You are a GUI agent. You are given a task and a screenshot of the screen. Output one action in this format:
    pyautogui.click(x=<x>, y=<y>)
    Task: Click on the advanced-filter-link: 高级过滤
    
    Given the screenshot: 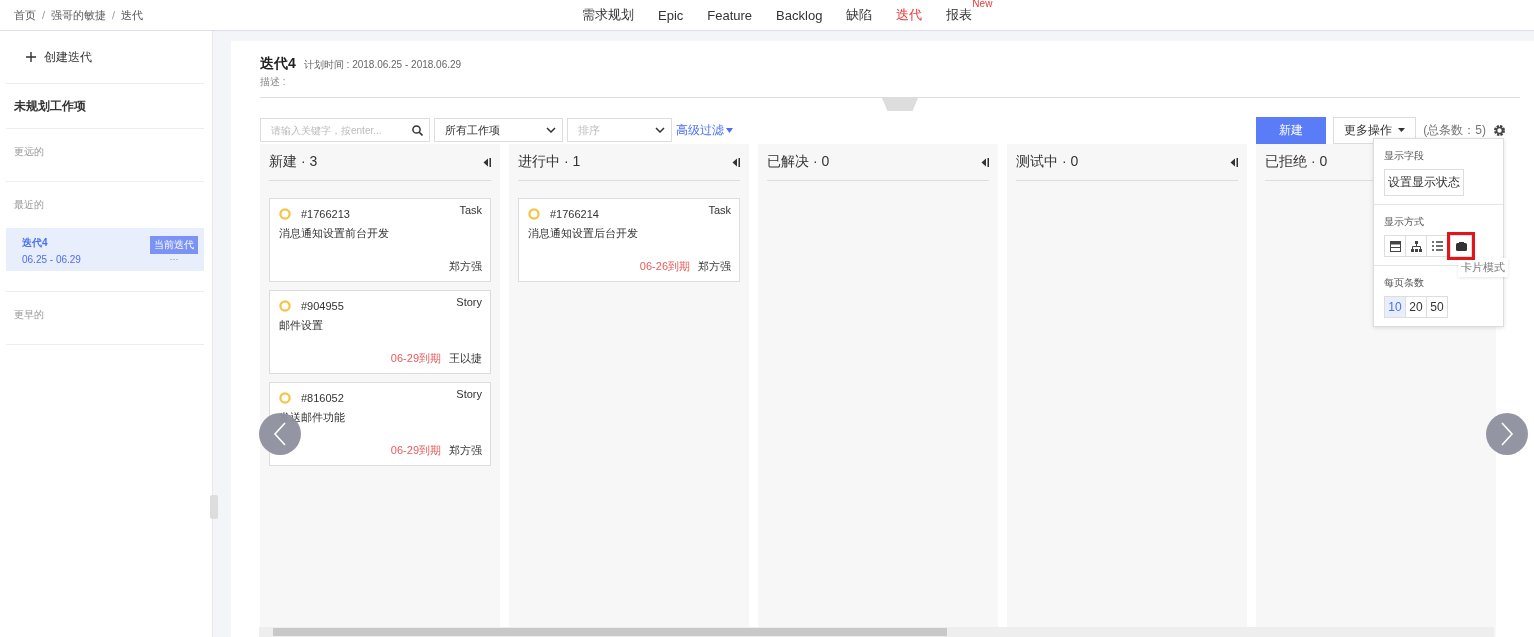 What is the action you would take?
    pyautogui.click(x=704, y=130)
    